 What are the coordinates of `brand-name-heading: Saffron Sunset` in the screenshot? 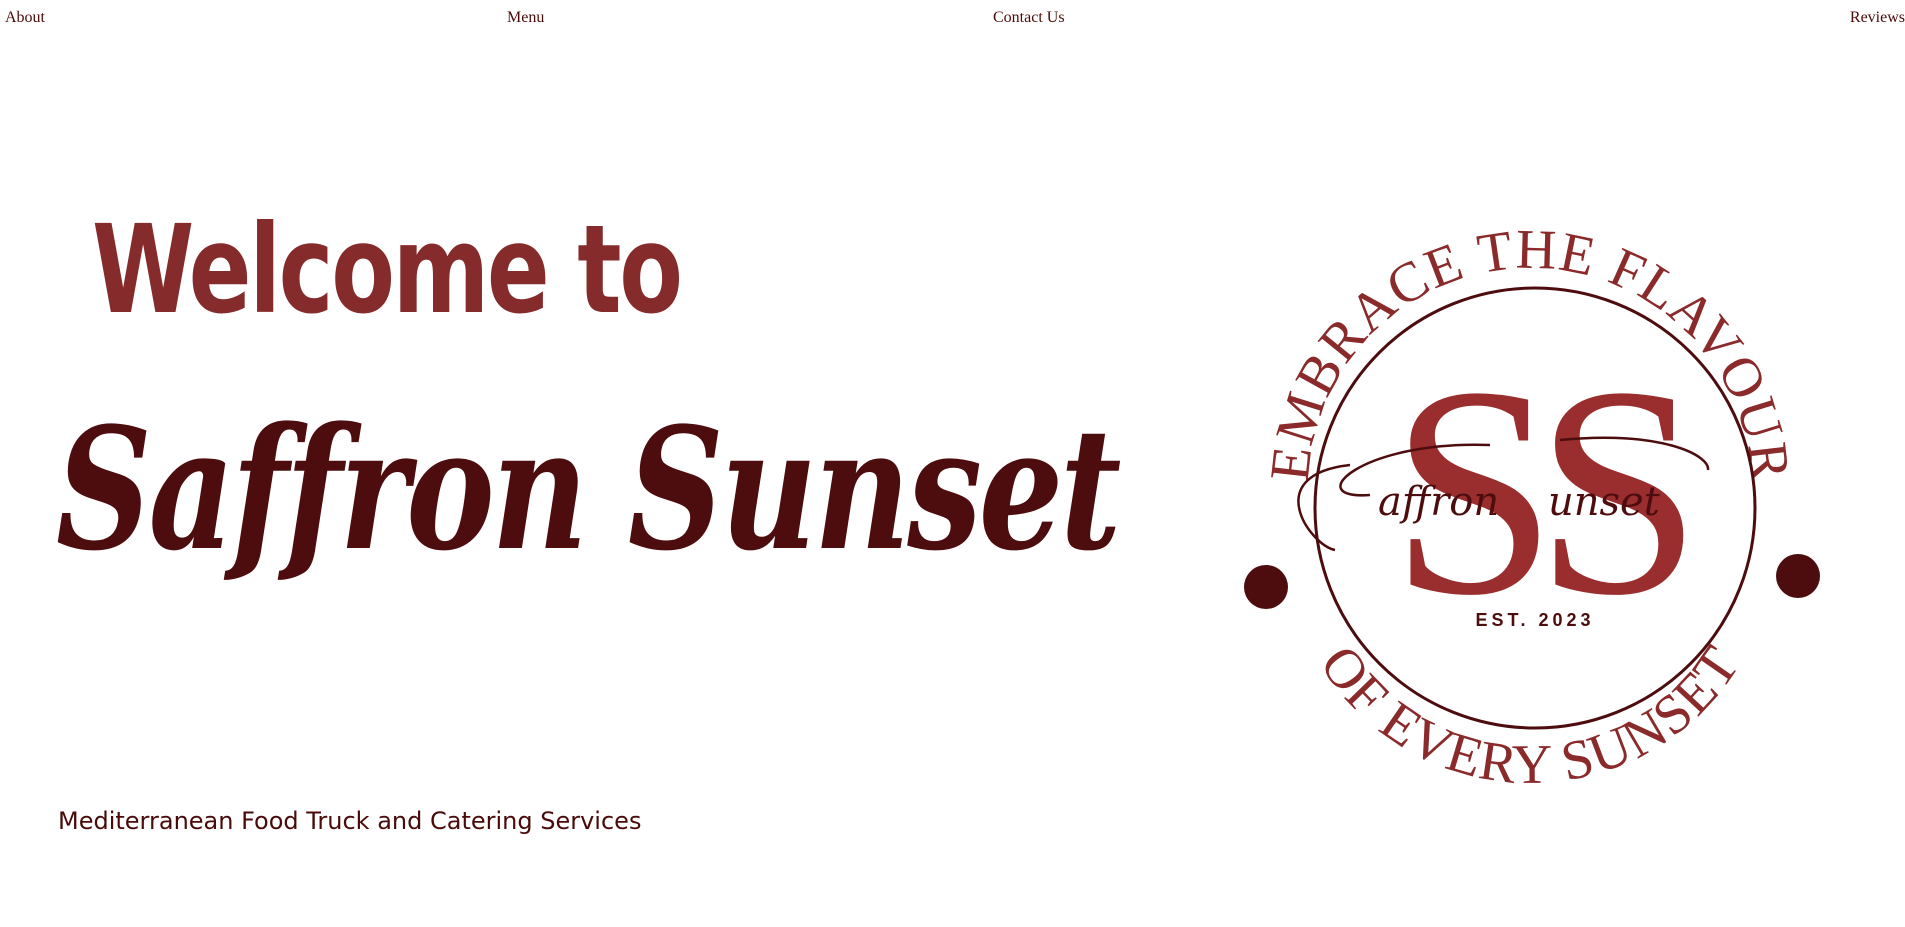 It's located at (588, 489).